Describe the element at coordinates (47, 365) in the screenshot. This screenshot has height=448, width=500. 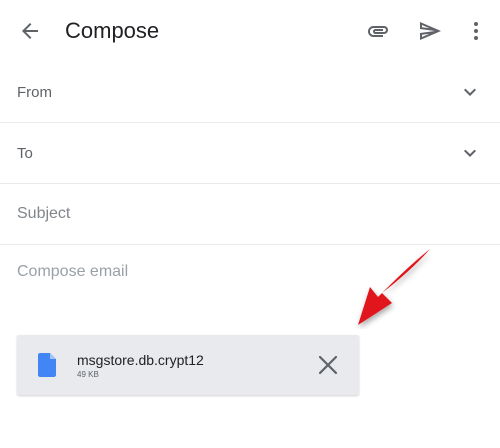
I see `document-icon` at that location.